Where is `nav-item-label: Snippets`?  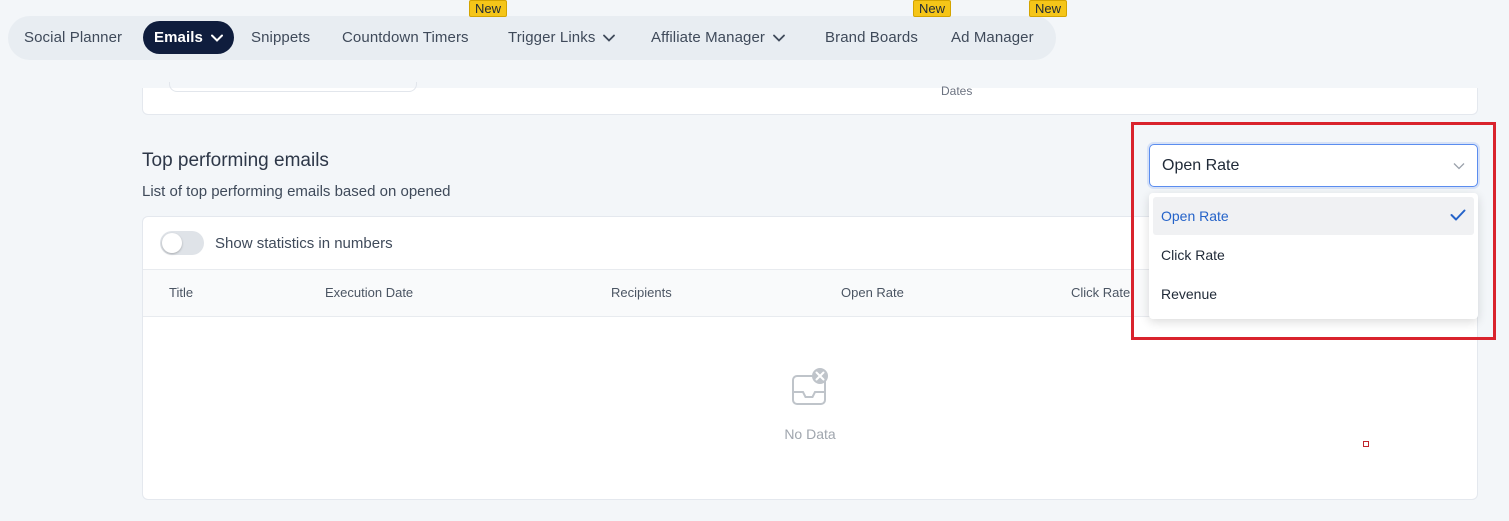
nav-item-label: Snippets is located at coordinates (281, 37).